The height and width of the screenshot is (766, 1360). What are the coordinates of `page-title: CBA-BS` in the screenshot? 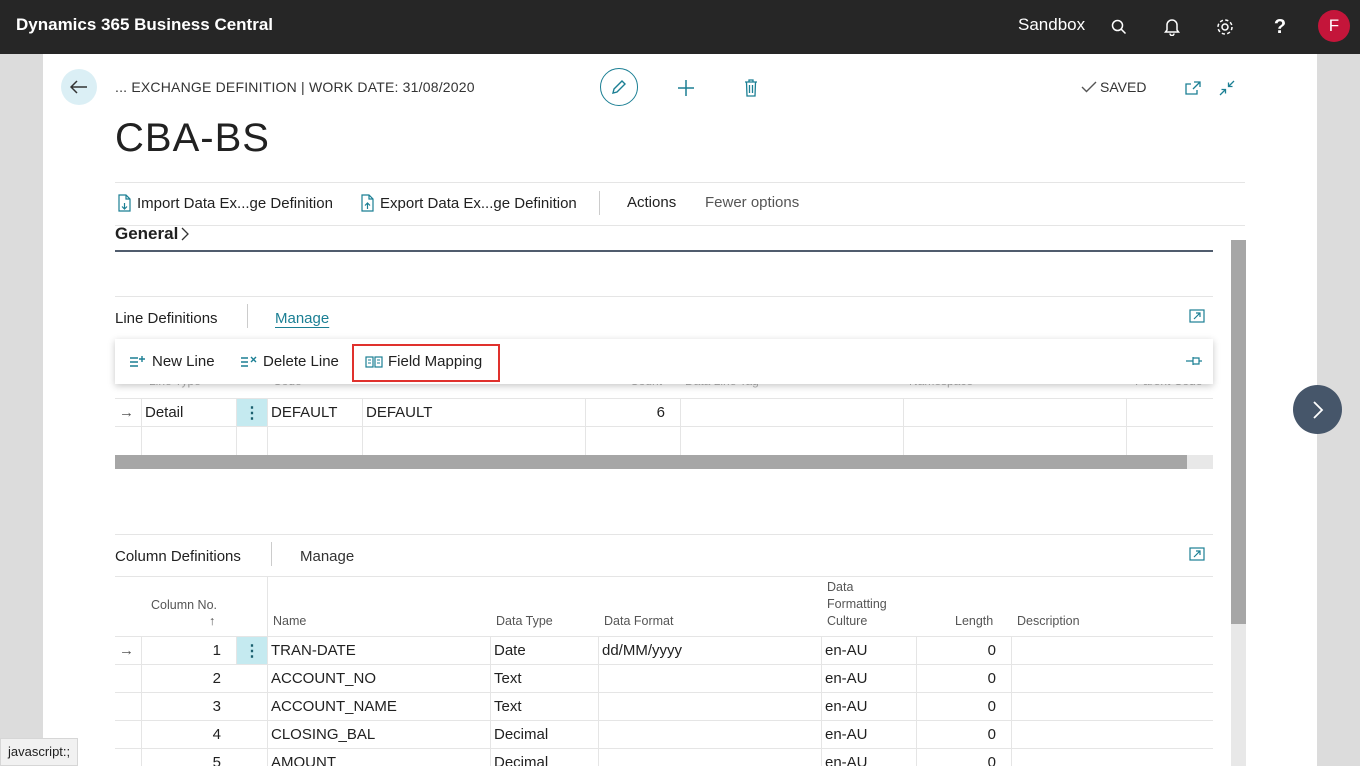 It's located at (192, 138).